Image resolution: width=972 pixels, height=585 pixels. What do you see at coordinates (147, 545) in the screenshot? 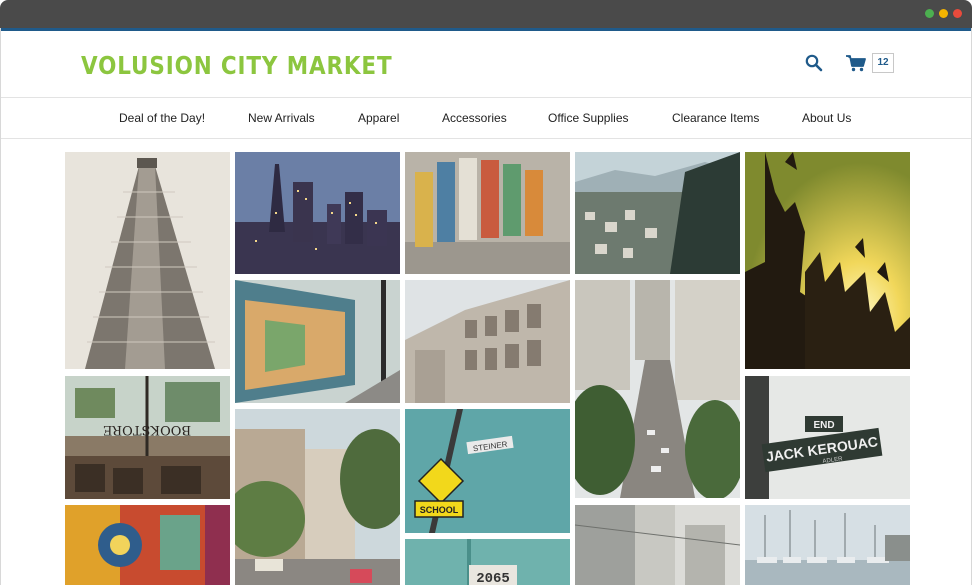
I see `colorful-mural-photo` at bounding box center [147, 545].